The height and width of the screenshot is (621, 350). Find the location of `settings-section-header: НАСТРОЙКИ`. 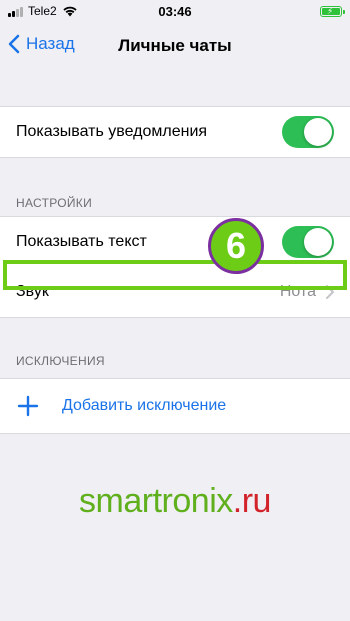

settings-section-header: НАСТРОЙКИ is located at coordinates (54, 203).